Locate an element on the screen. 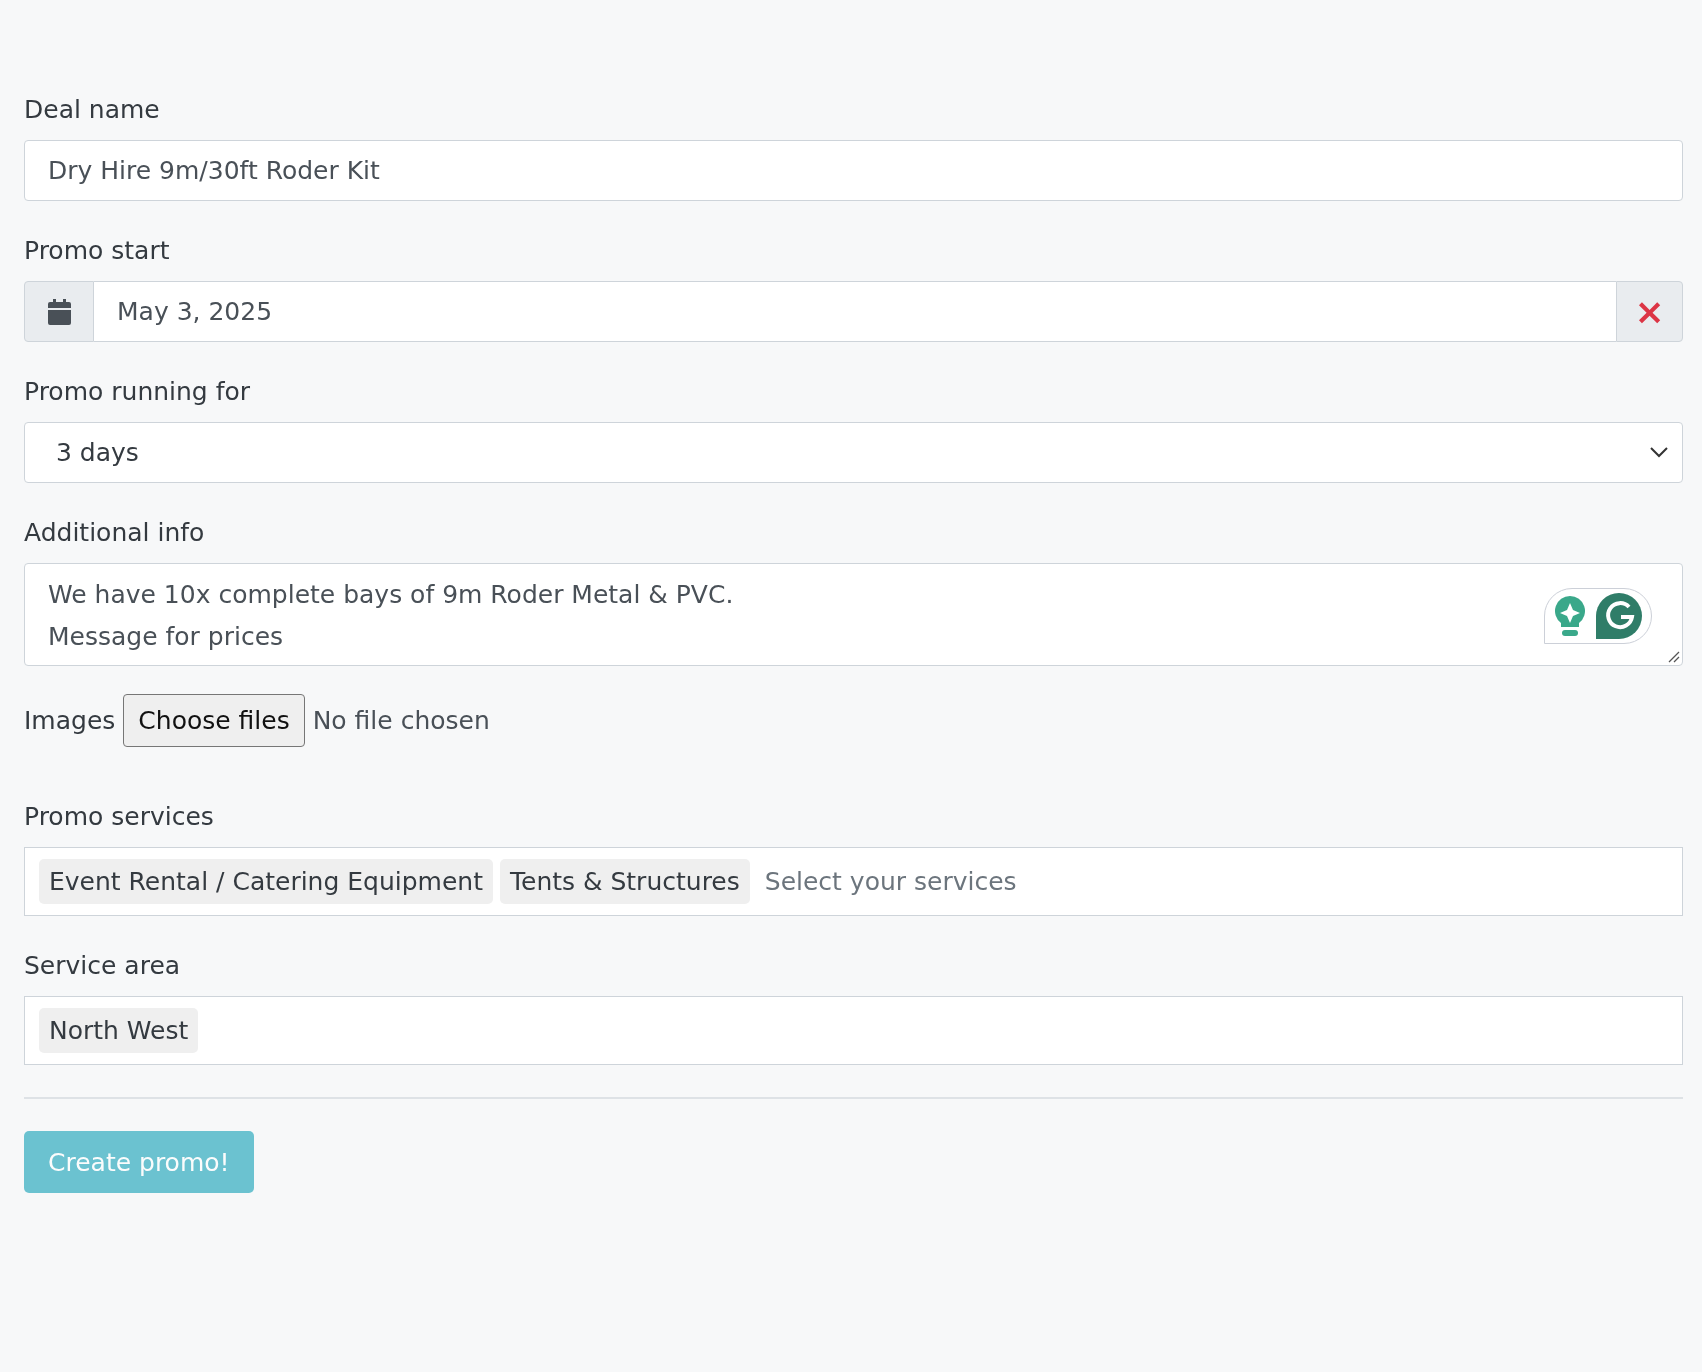 This screenshot has height=1372, width=1702. clear-button: × is located at coordinates (1649, 311).